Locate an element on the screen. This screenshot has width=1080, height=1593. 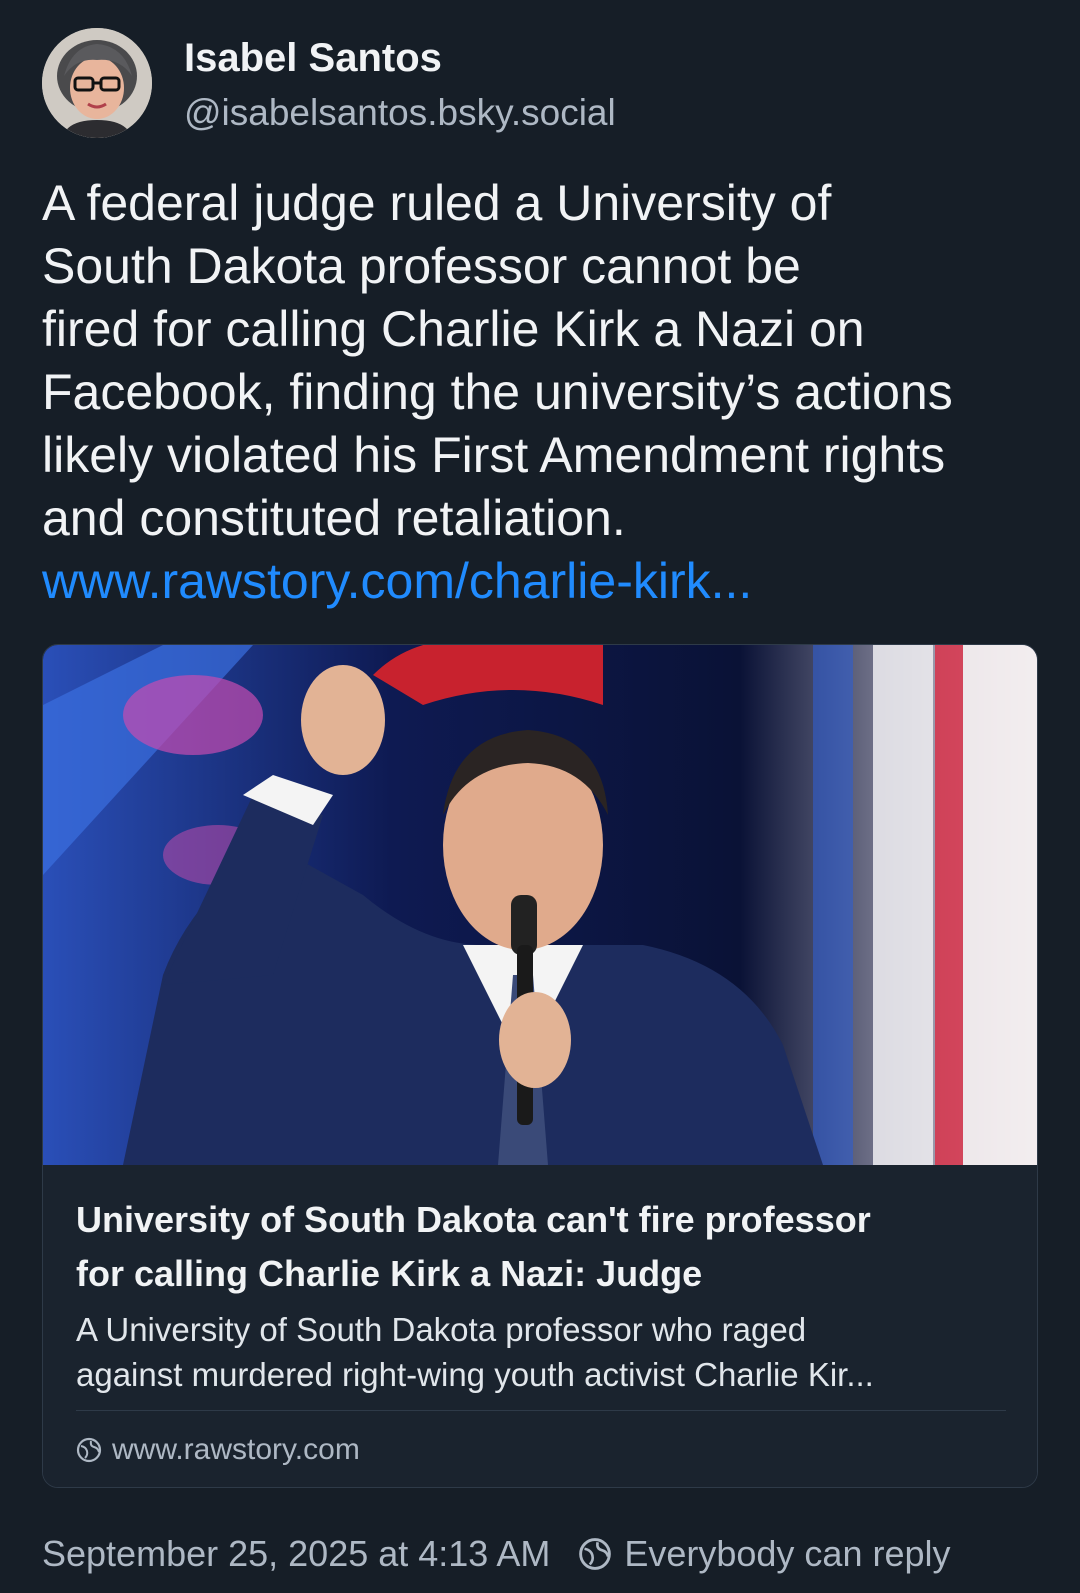
post-text-line: South Dakota professor cannot be is located at coordinates (421, 266).